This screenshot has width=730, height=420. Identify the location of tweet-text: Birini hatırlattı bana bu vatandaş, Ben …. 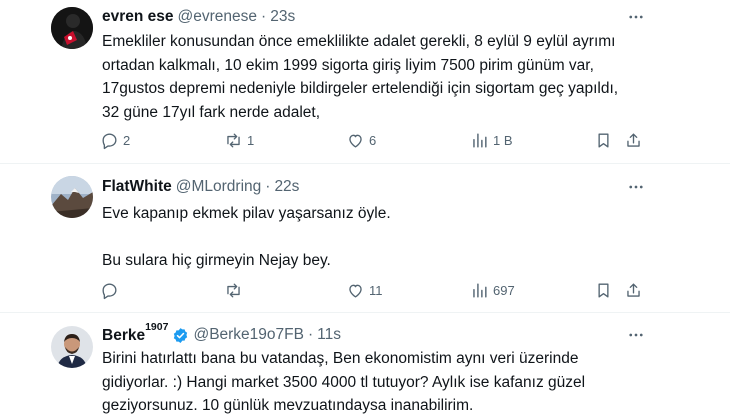
(344, 382).